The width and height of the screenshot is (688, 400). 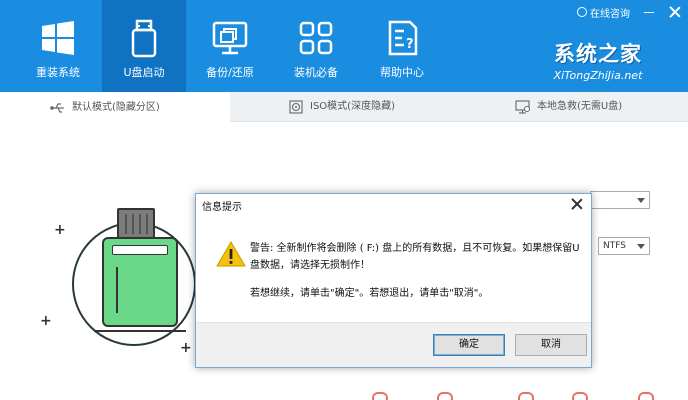 What do you see at coordinates (352, 106) in the screenshot?
I see `tab-label: ISO模式(深度隐藏)` at bounding box center [352, 106].